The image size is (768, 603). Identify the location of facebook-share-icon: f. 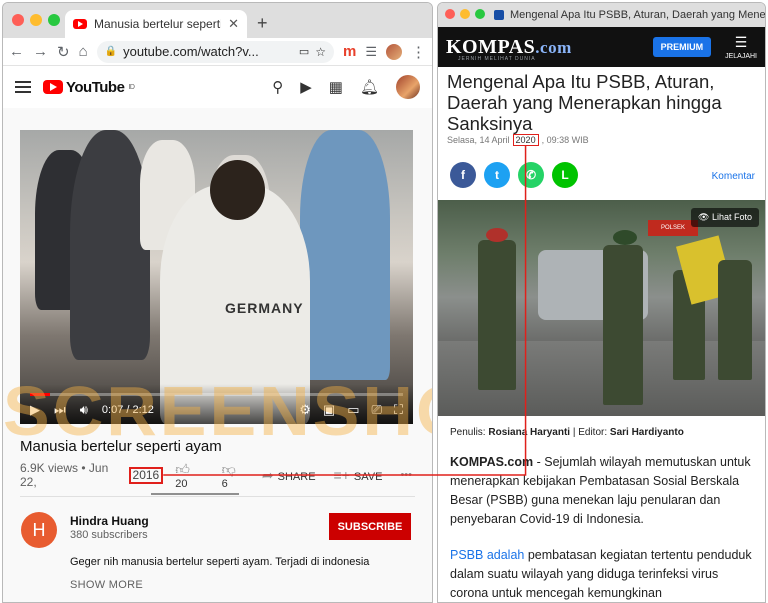
(463, 175).